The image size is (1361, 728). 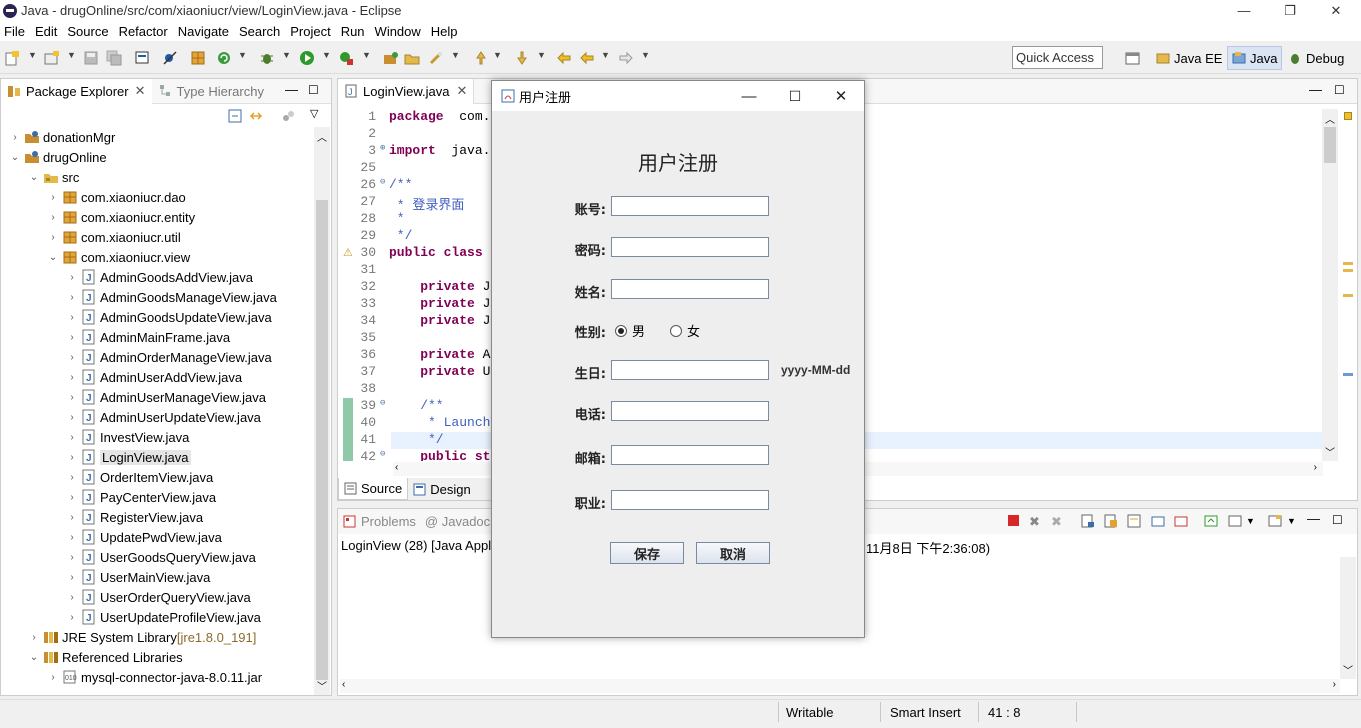 I want to click on link-with-editor-icon, so click(x=256, y=116).